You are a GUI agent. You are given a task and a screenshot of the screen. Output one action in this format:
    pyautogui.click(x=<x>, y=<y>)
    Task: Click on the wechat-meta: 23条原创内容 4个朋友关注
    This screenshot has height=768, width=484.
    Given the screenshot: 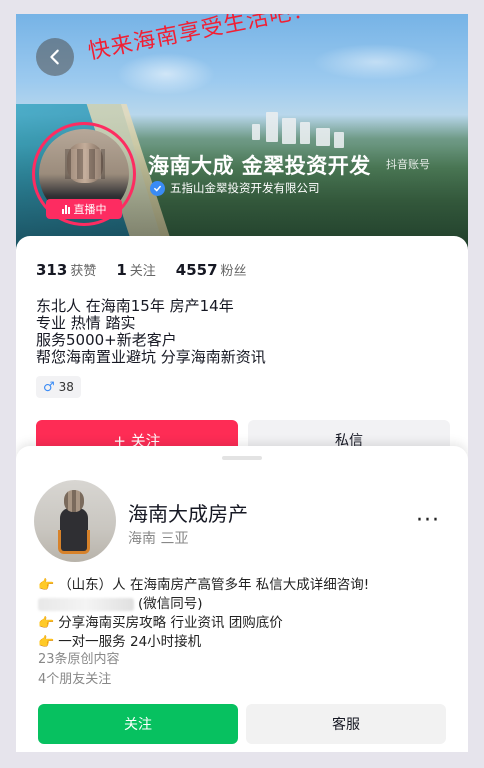 What is the action you would take?
    pyautogui.click(x=79, y=670)
    